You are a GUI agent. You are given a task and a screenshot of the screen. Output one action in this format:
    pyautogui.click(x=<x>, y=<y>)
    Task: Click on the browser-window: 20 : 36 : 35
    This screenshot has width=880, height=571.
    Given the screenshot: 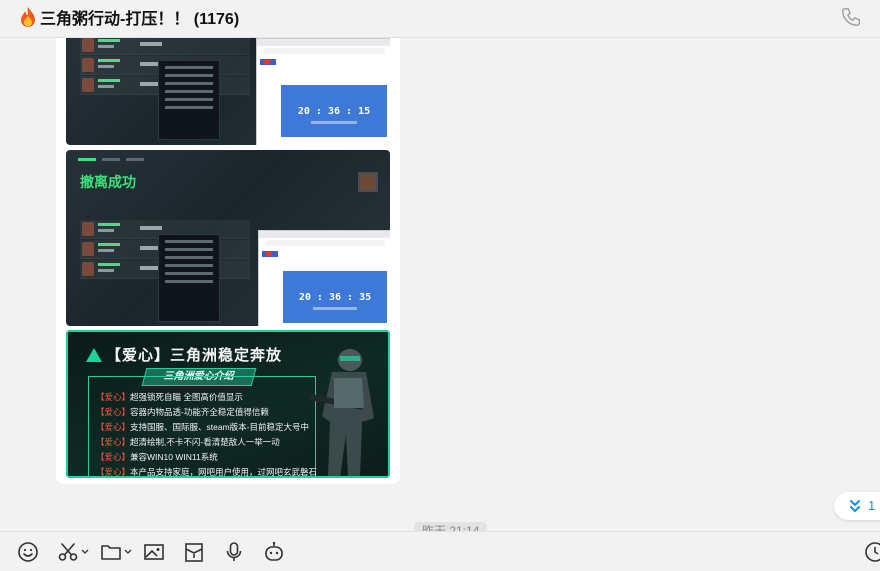 What is the action you would take?
    pyautogui.click(x=324, y=278)
    